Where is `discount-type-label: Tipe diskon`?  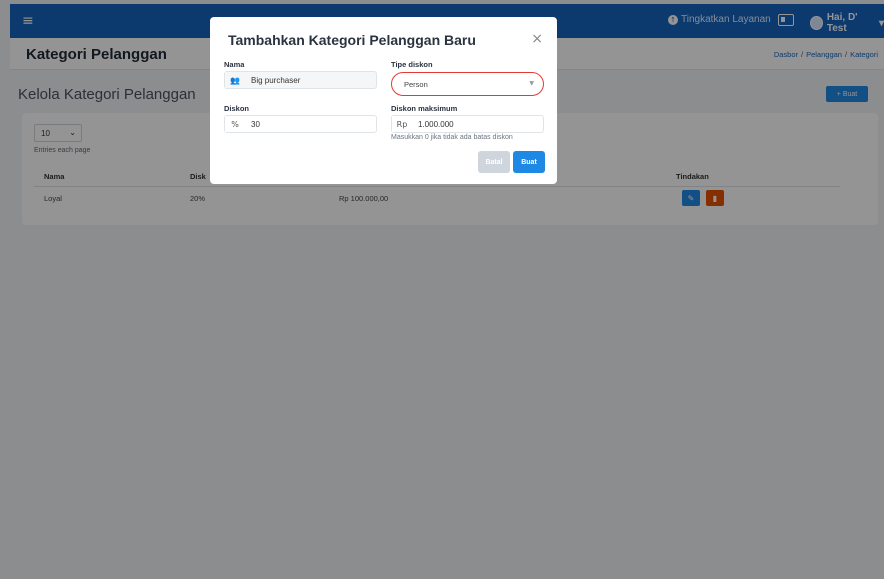
discount-type-label: Tipe diskon is located at coordinates (412, 64).